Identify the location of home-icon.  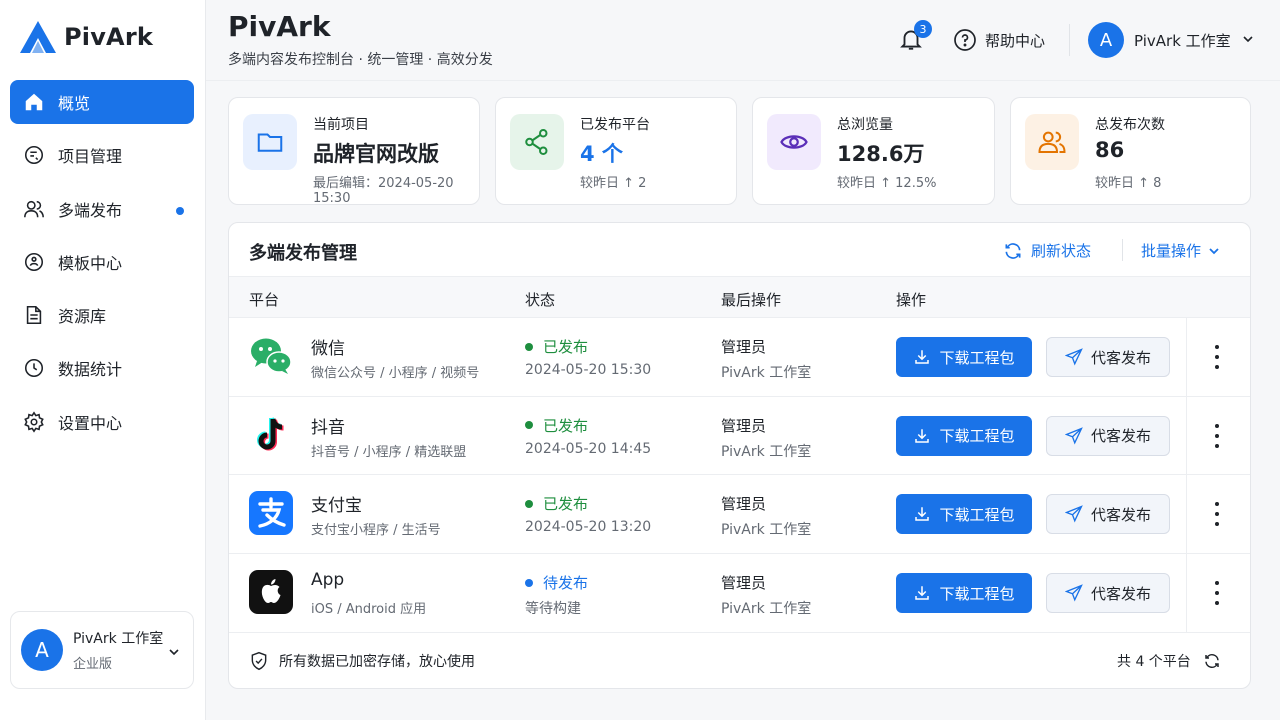
(34, 102).